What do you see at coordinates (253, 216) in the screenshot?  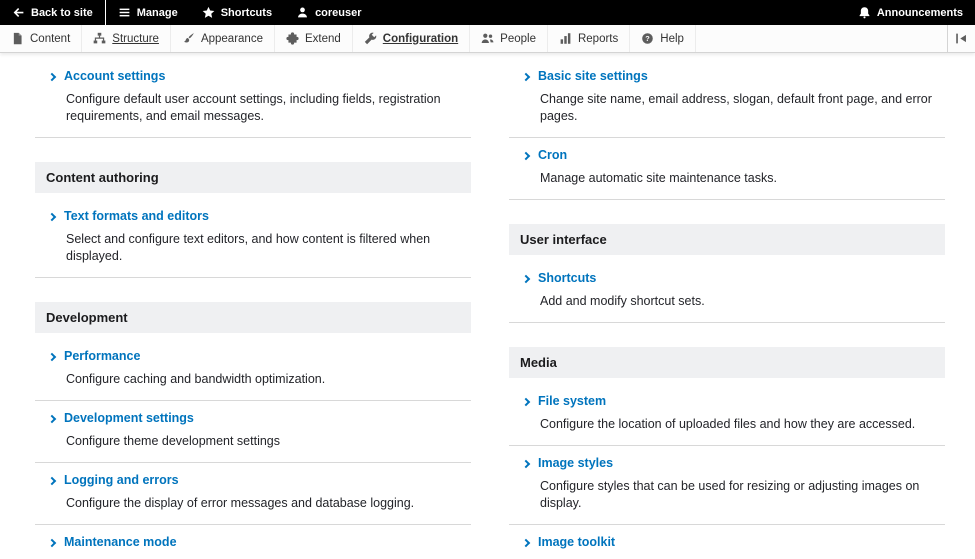 I see `config-link-text-formats-and-editors: Text formats and editors` at bounding box center [253, 216].